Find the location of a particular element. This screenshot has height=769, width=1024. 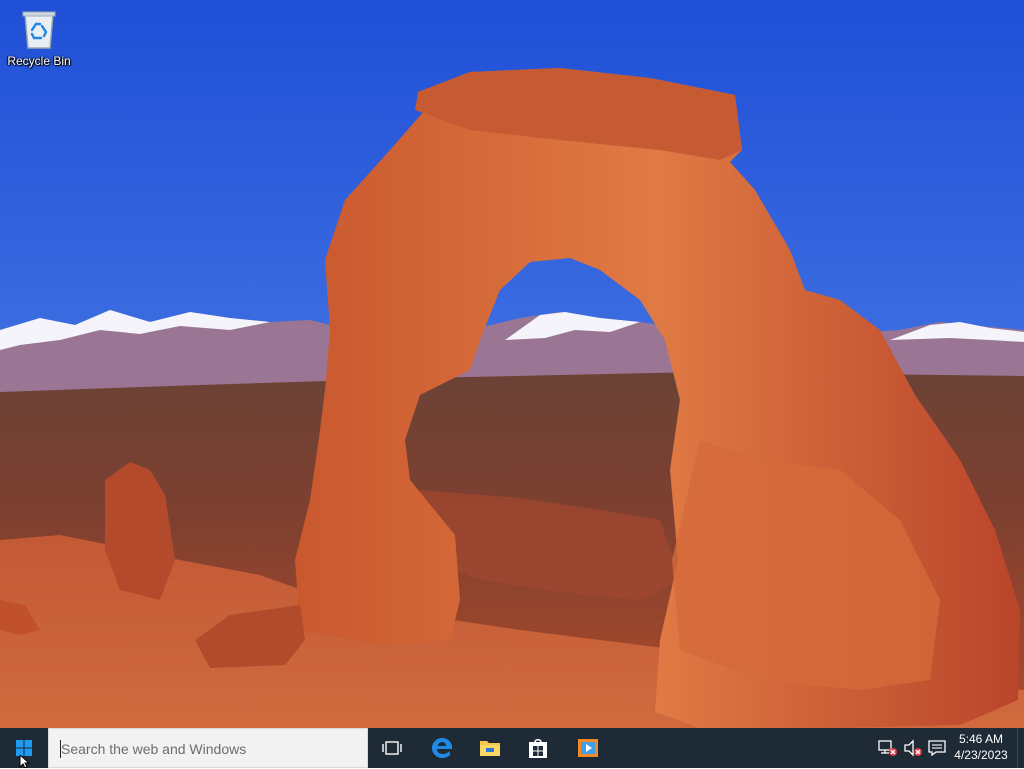

edge-taskbar-button is located at coordinates (442, 748).